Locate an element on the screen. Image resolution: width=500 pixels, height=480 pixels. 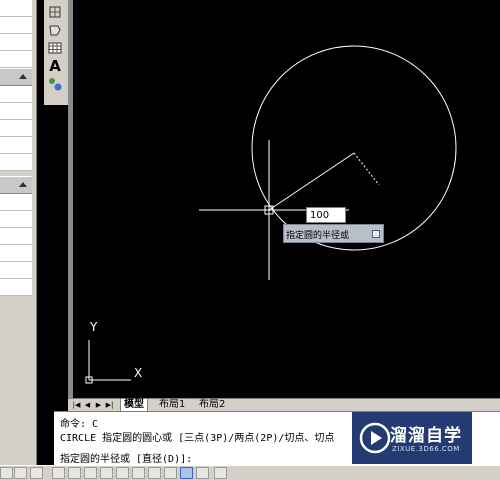
transparency-icon is located at coordinates (186, 473).